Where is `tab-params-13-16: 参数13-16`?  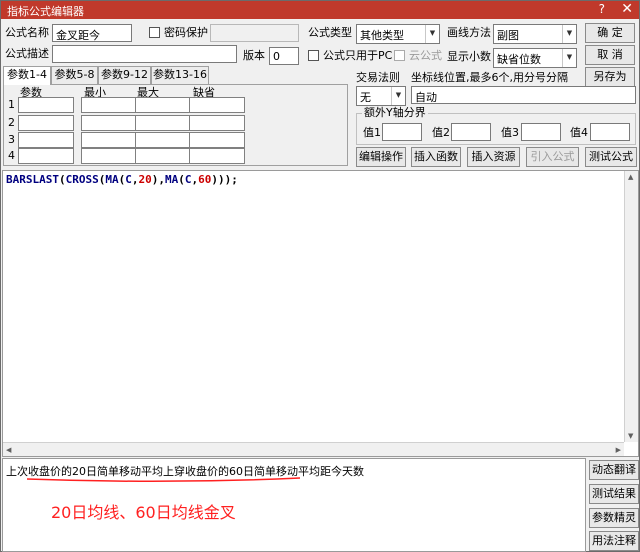
tab-params-13-16: 参数13-16 is located at coordinates (180, 75).